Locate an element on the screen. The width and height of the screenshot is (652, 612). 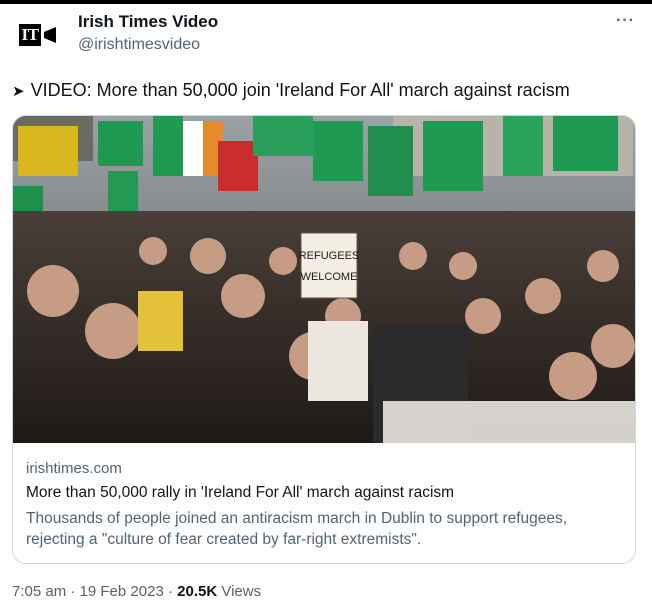
avatar: IT is located at coordinates (38, 35).